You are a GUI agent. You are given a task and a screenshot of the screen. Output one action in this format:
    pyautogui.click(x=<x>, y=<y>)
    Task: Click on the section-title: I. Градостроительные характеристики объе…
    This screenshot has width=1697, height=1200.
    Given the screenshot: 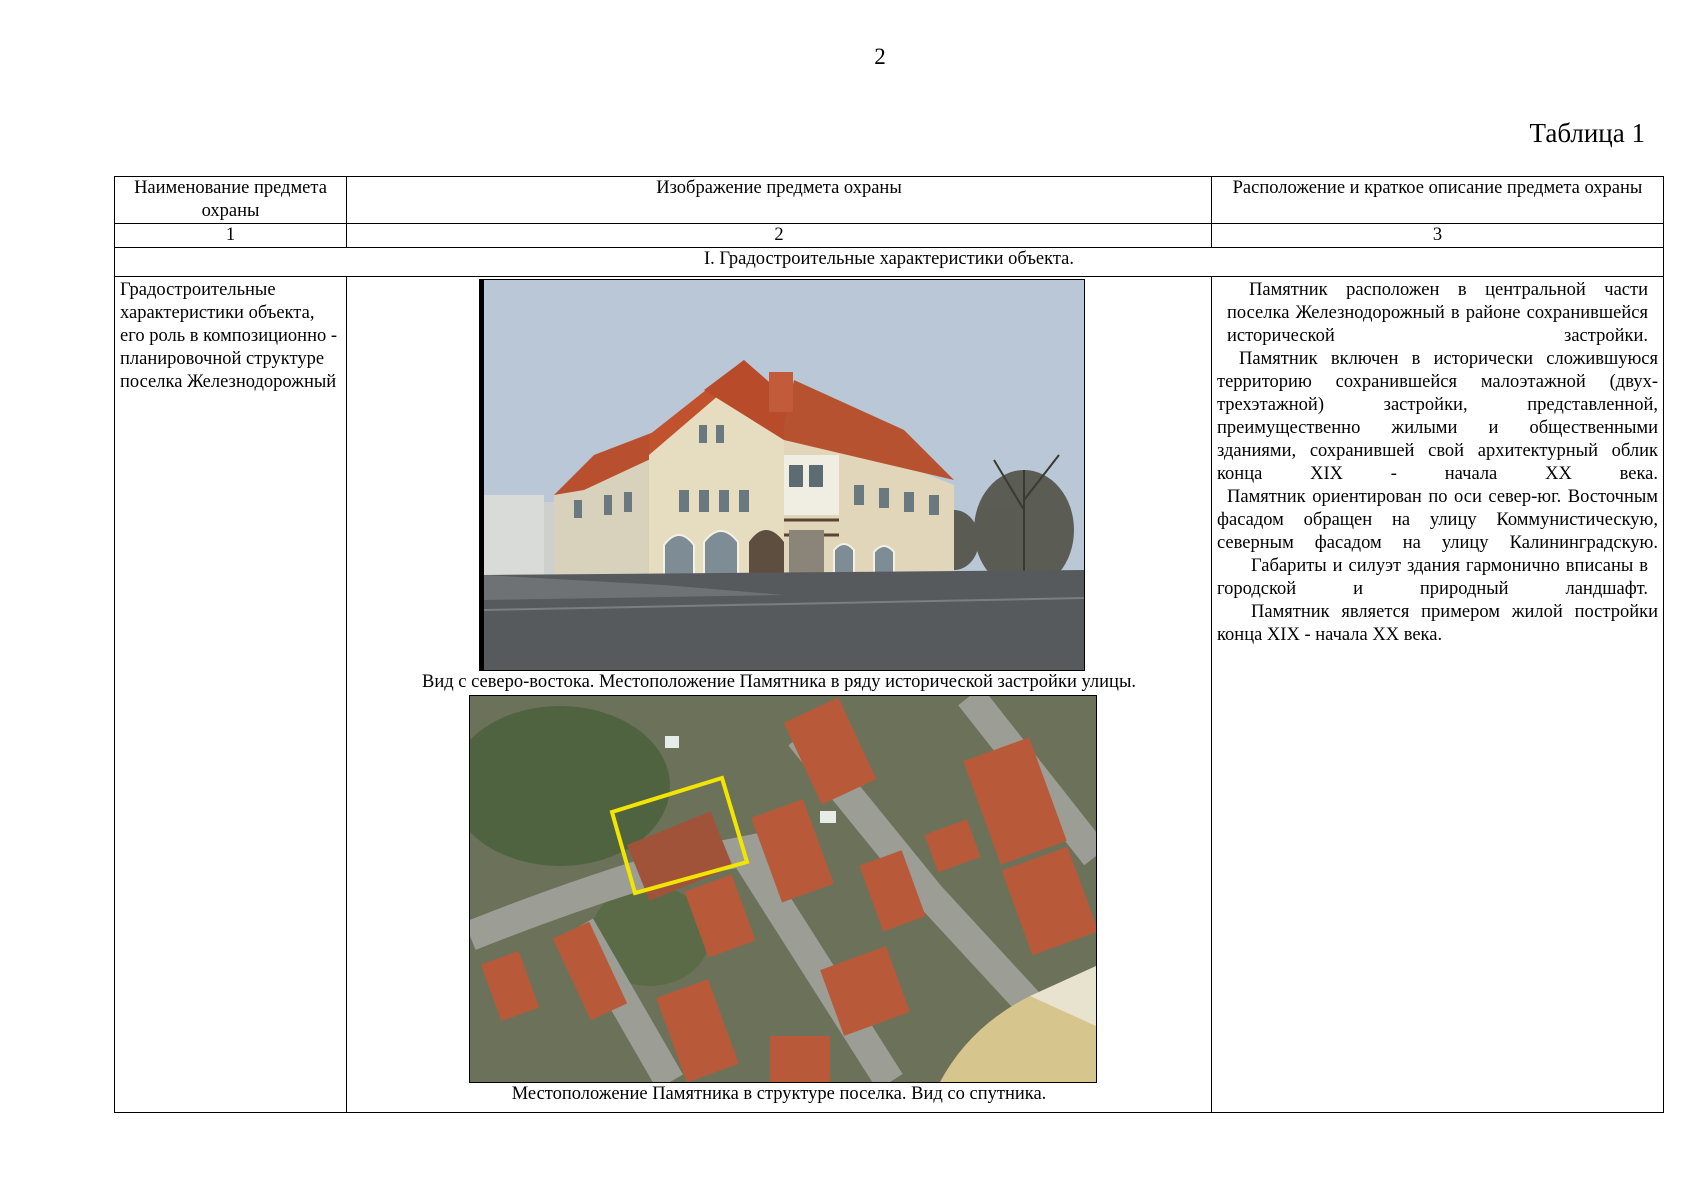 What is the action you would take?
    pyautogui.click(x=889, y=262)
    